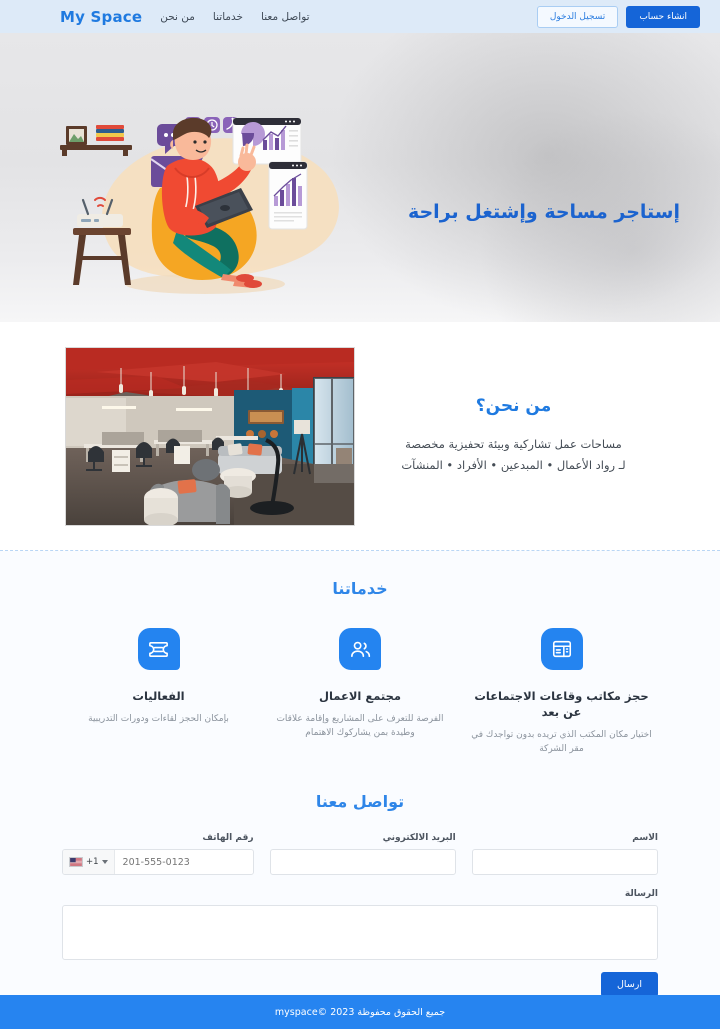 The height and width of the screenshot is (1029, 720). I want to click on copyright-text: جميع الحقوق محفوظة 2023 ©myspace, so click(360, 1012).